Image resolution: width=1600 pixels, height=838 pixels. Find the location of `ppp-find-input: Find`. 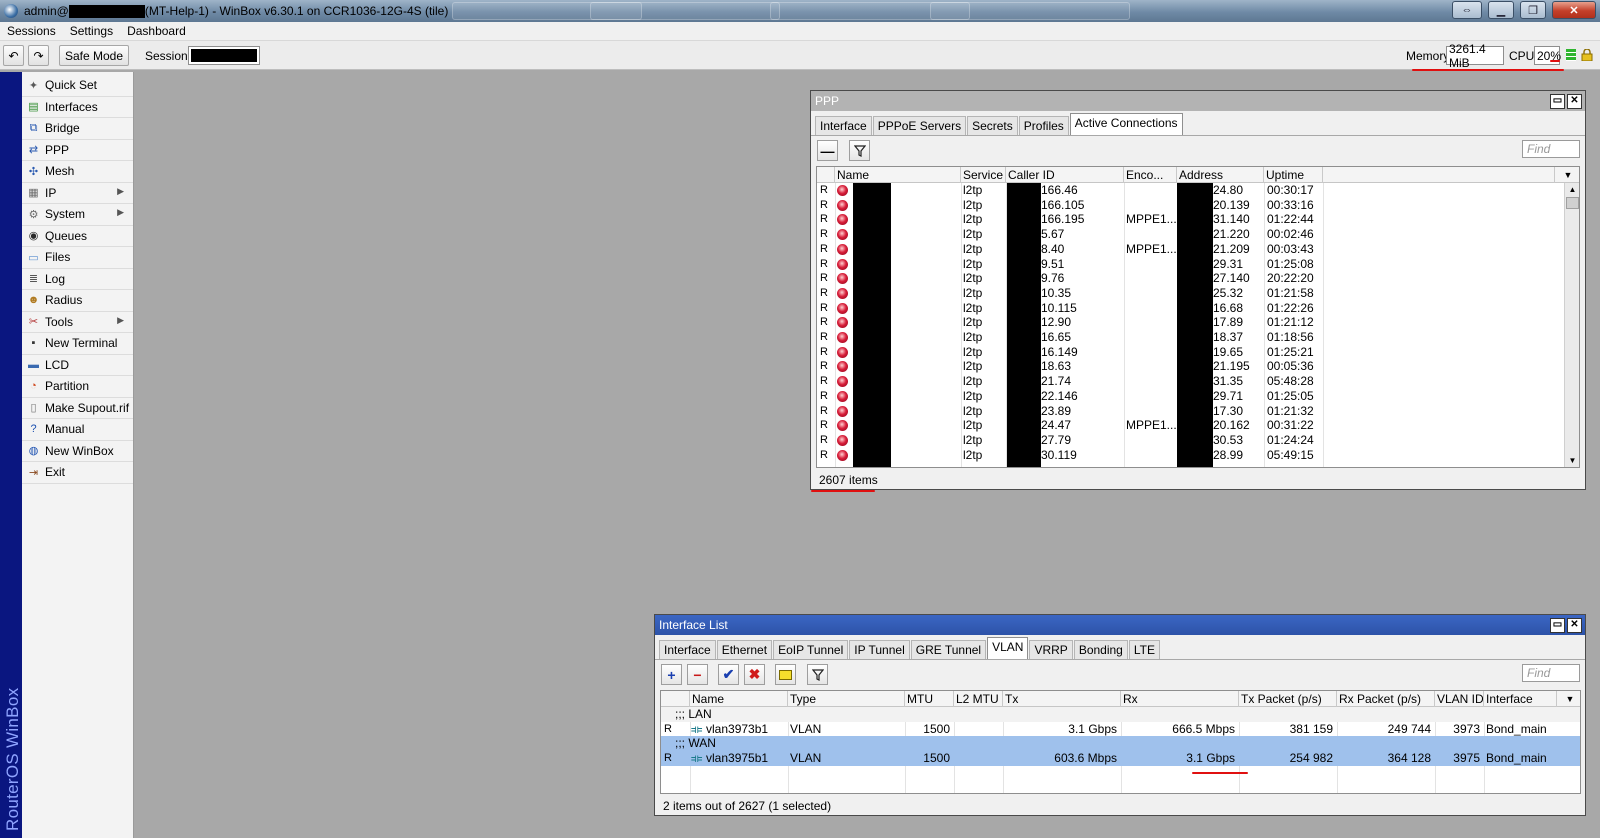

ppp-find-input: Find is located at coordinates (1551, 149).